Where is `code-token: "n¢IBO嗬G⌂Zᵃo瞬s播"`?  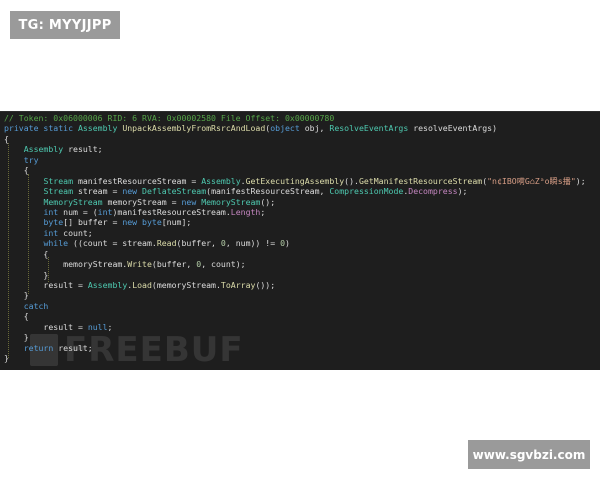
code-token: "n¢IBO嗬G⌂Zᵃo瞬s播" is located at coordinates (531, 180).